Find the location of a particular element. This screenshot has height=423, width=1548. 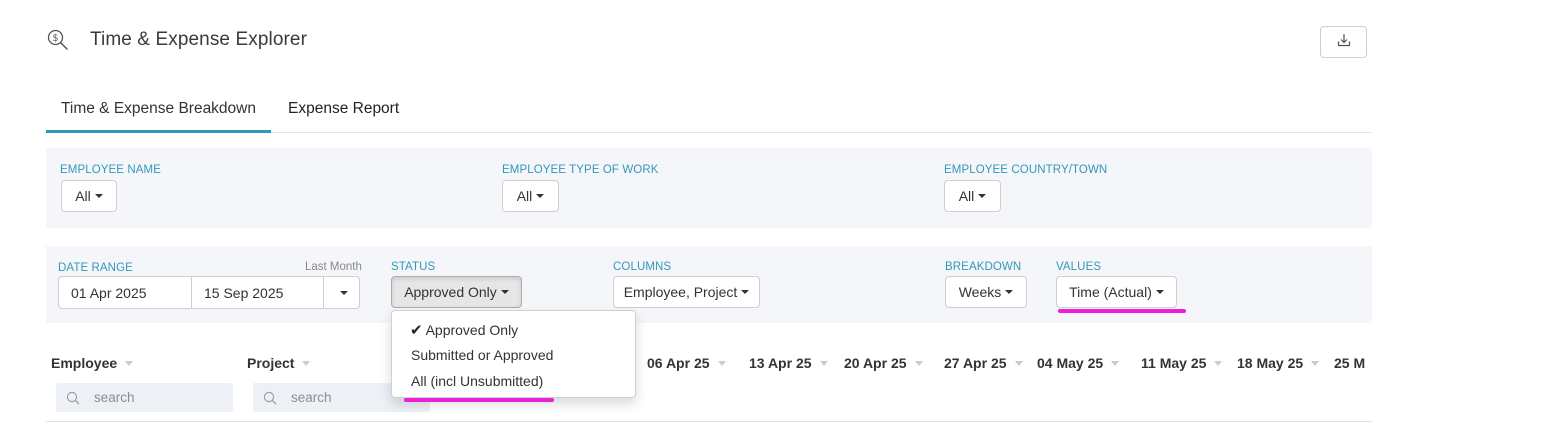

values-value: Time (Actual) is located at coordinates (1110, 292).